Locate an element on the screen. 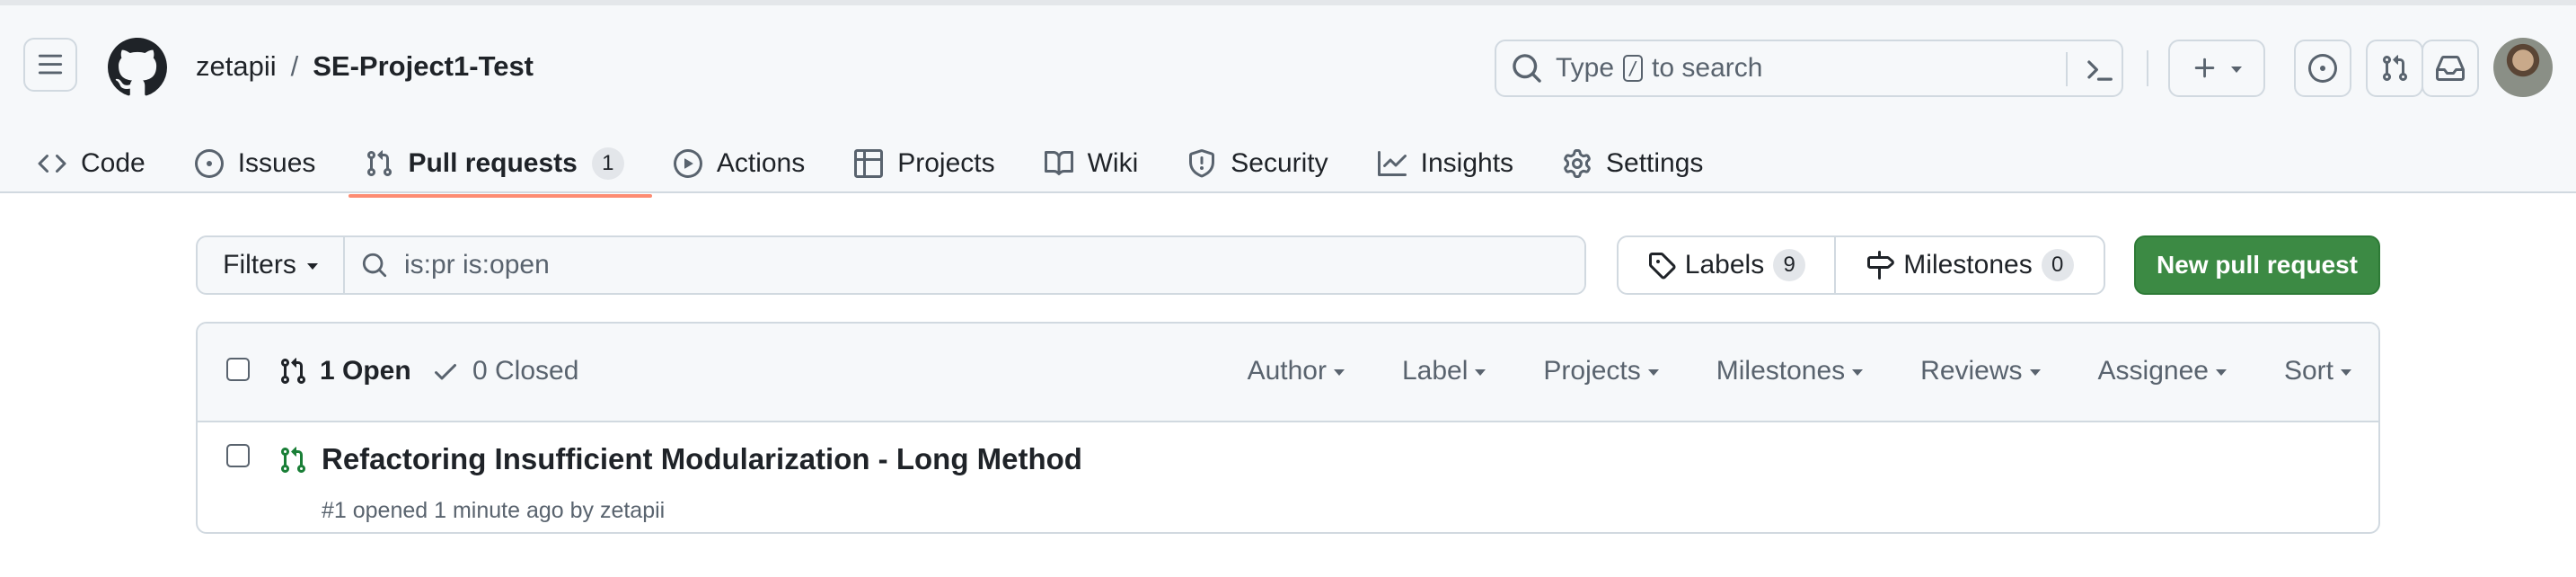 This screenshot has height=577, width=2576. filter-search-input: is:pr is:open is located at coordinates (964, 265).